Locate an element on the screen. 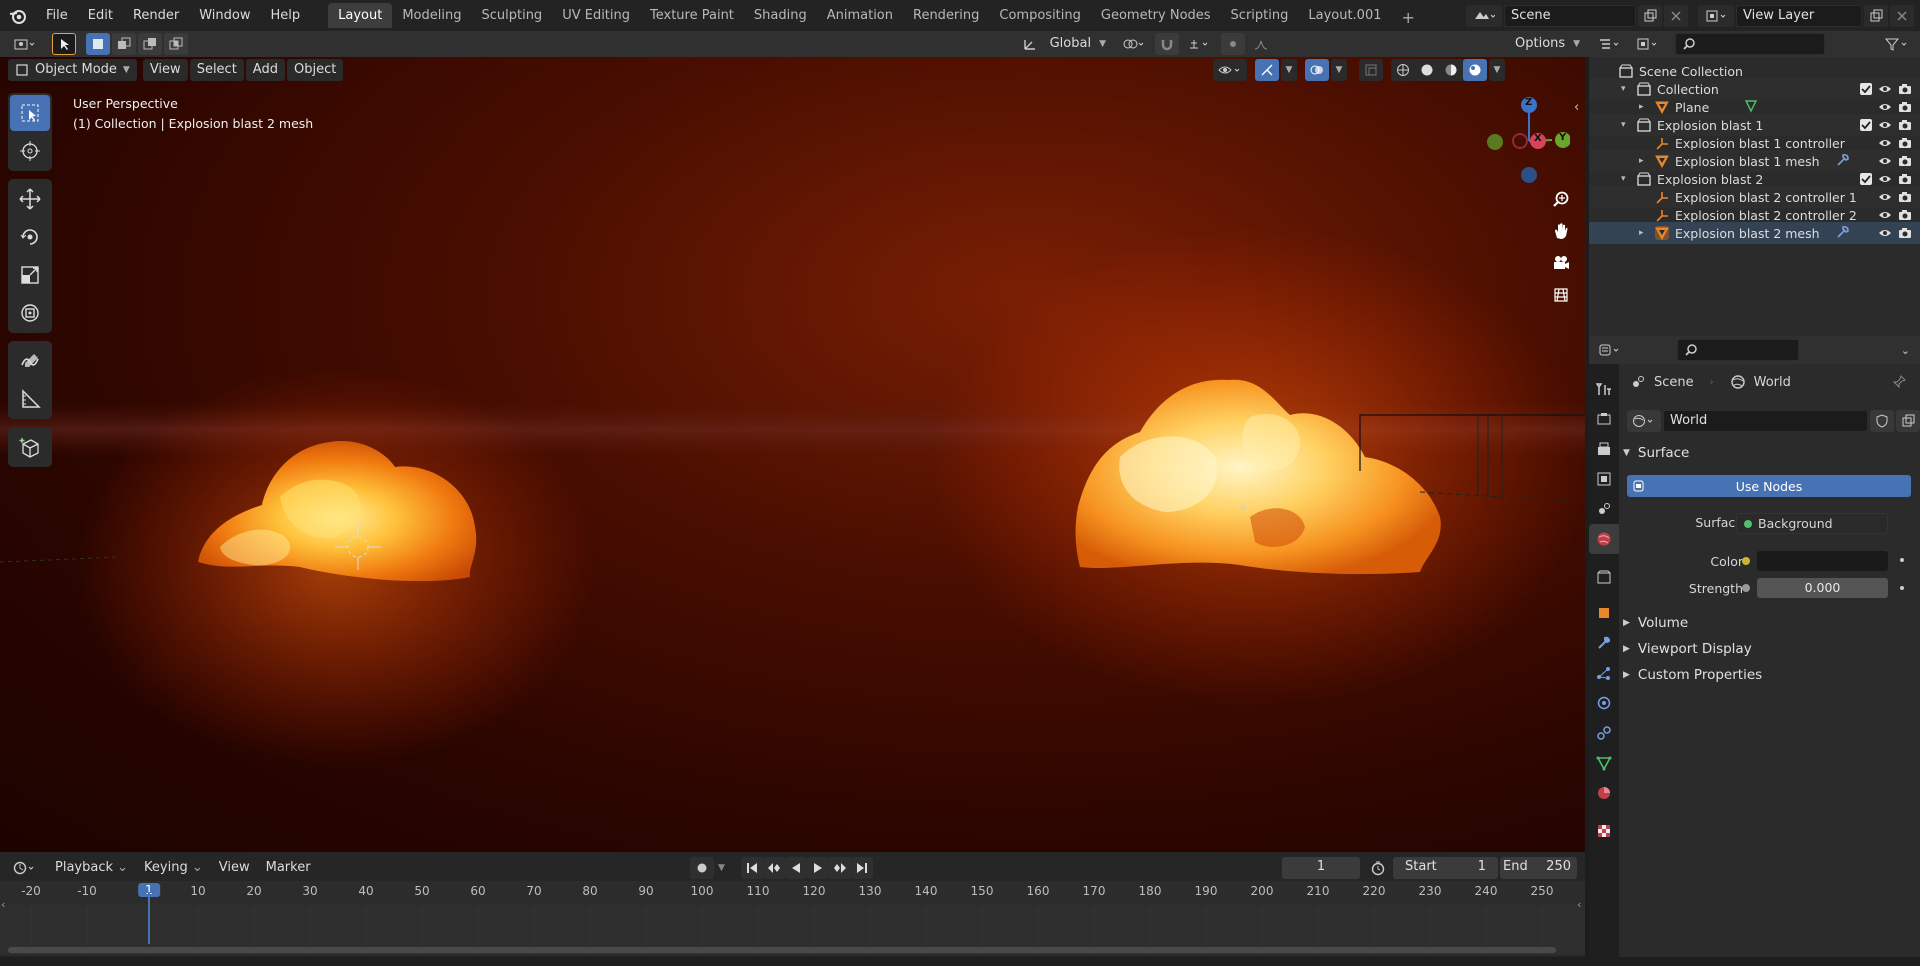 The width and height of the screenshot is (1920, 966). overlays-toggle-icon is located at coordinates (1317, 70).